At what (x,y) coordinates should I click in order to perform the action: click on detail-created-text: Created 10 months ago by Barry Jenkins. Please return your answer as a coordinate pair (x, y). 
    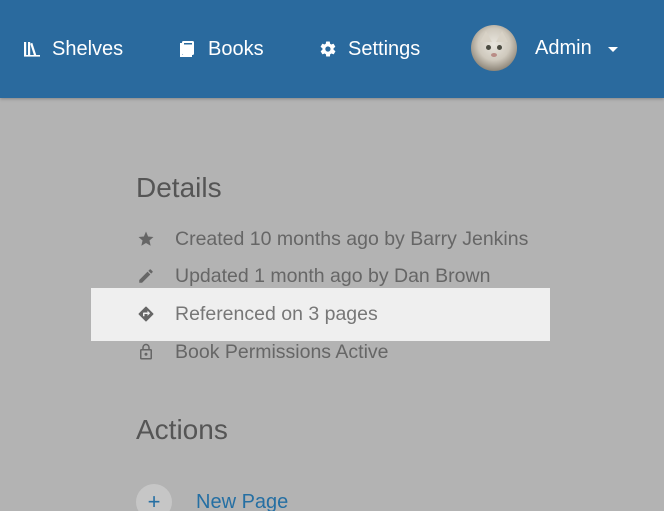
    Looking at the image, I should click on (352, 238).